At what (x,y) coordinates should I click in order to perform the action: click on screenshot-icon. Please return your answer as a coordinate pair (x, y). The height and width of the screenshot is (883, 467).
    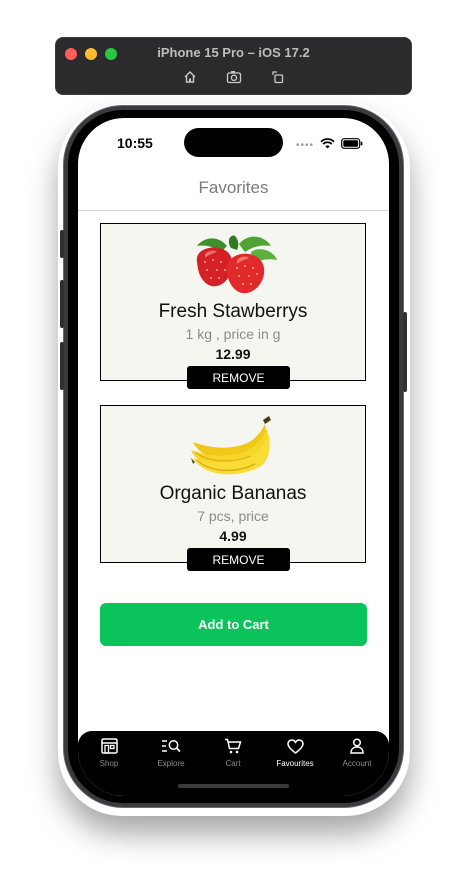
    Looking at the image, I should click on (234, 77).